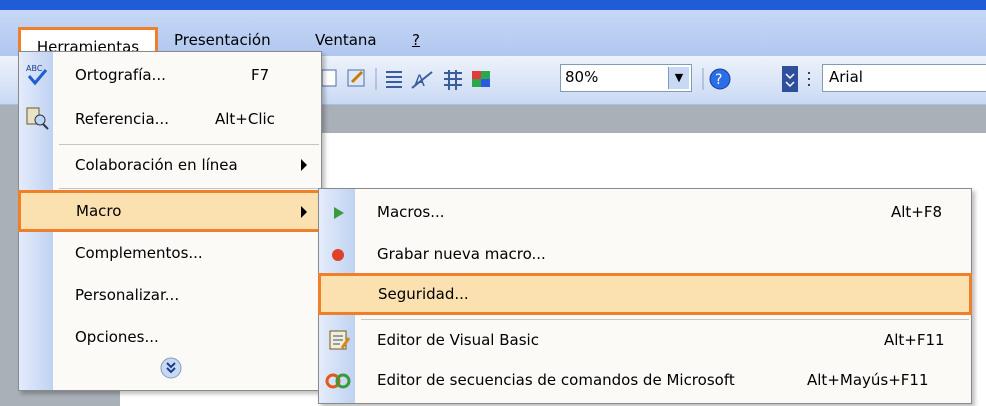 Image resolution: width=986 pixels, height=406 pixels. What do you see at coordinates (356, 78) in the screenshot?
I see `edit-document-icon` at bounding box center [356, 78].